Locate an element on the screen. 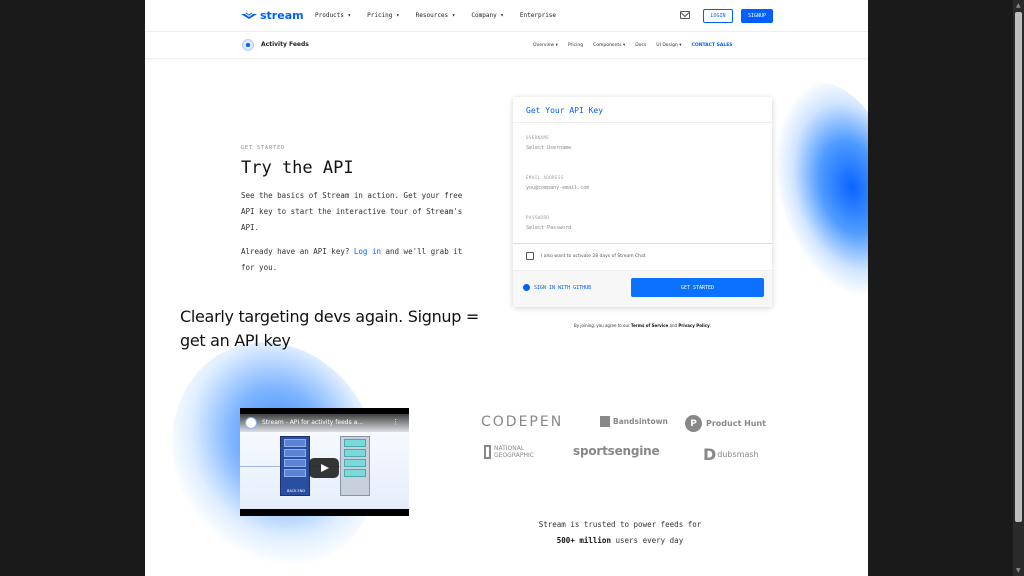 Image resolution: width=1024 pixels, height=576 pixels. email-input: you@company-email.com is located at coordinates (557, 188).